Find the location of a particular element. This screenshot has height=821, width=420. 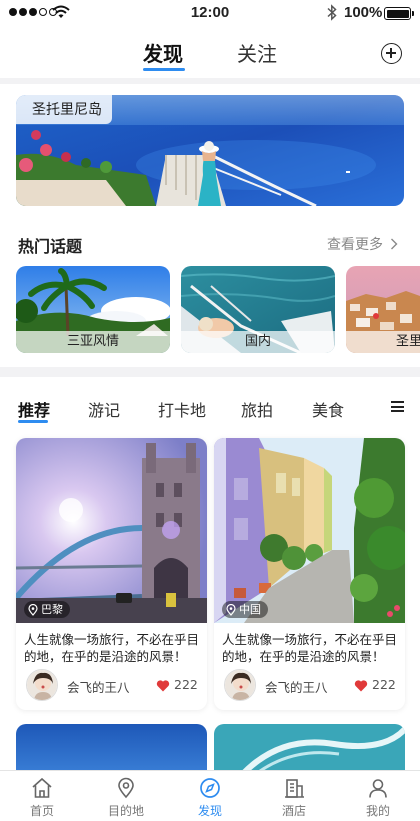

hamburger-icon is located at coordinates (397, 407).